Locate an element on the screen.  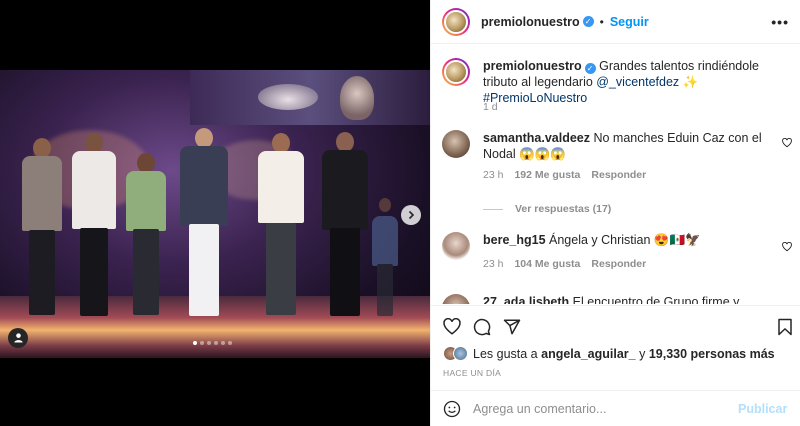
comment-meta: 23 h 104 Me gusta Responder is located at coordinates (564, 264).